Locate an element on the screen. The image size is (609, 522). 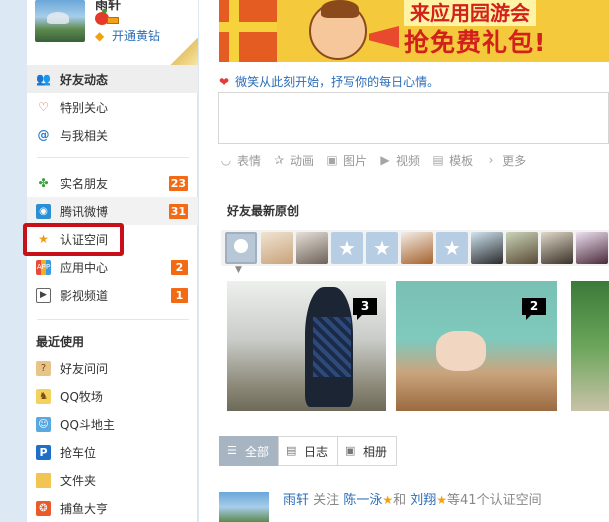
caret-down-icon: ▼ is located at coordinates (238, 270).